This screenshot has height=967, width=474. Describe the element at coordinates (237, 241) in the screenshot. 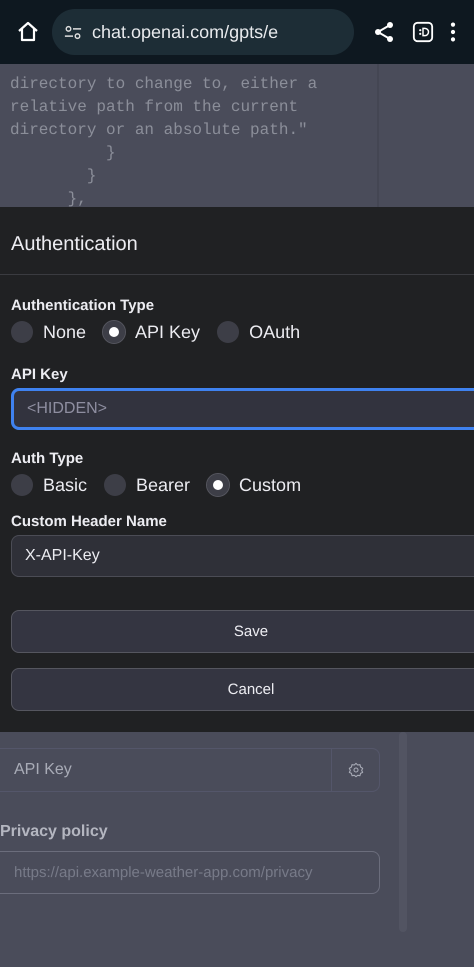

I see `dialog-title: Authentication` at that location.